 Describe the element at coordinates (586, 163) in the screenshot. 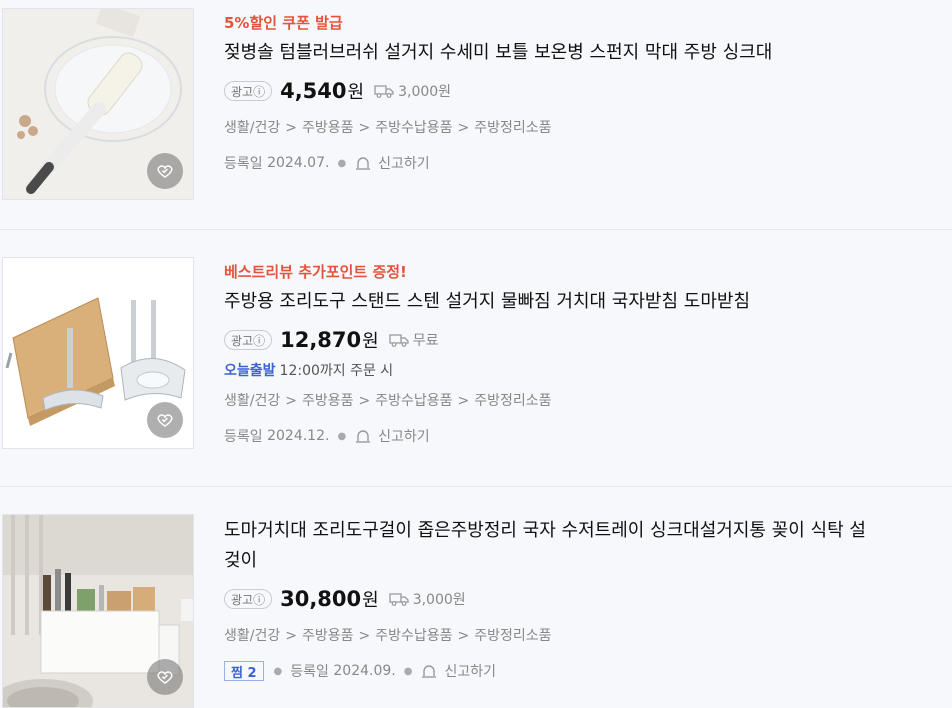

I see `meta-row: 등록일 2024.07. ● 신고하기` at that location.